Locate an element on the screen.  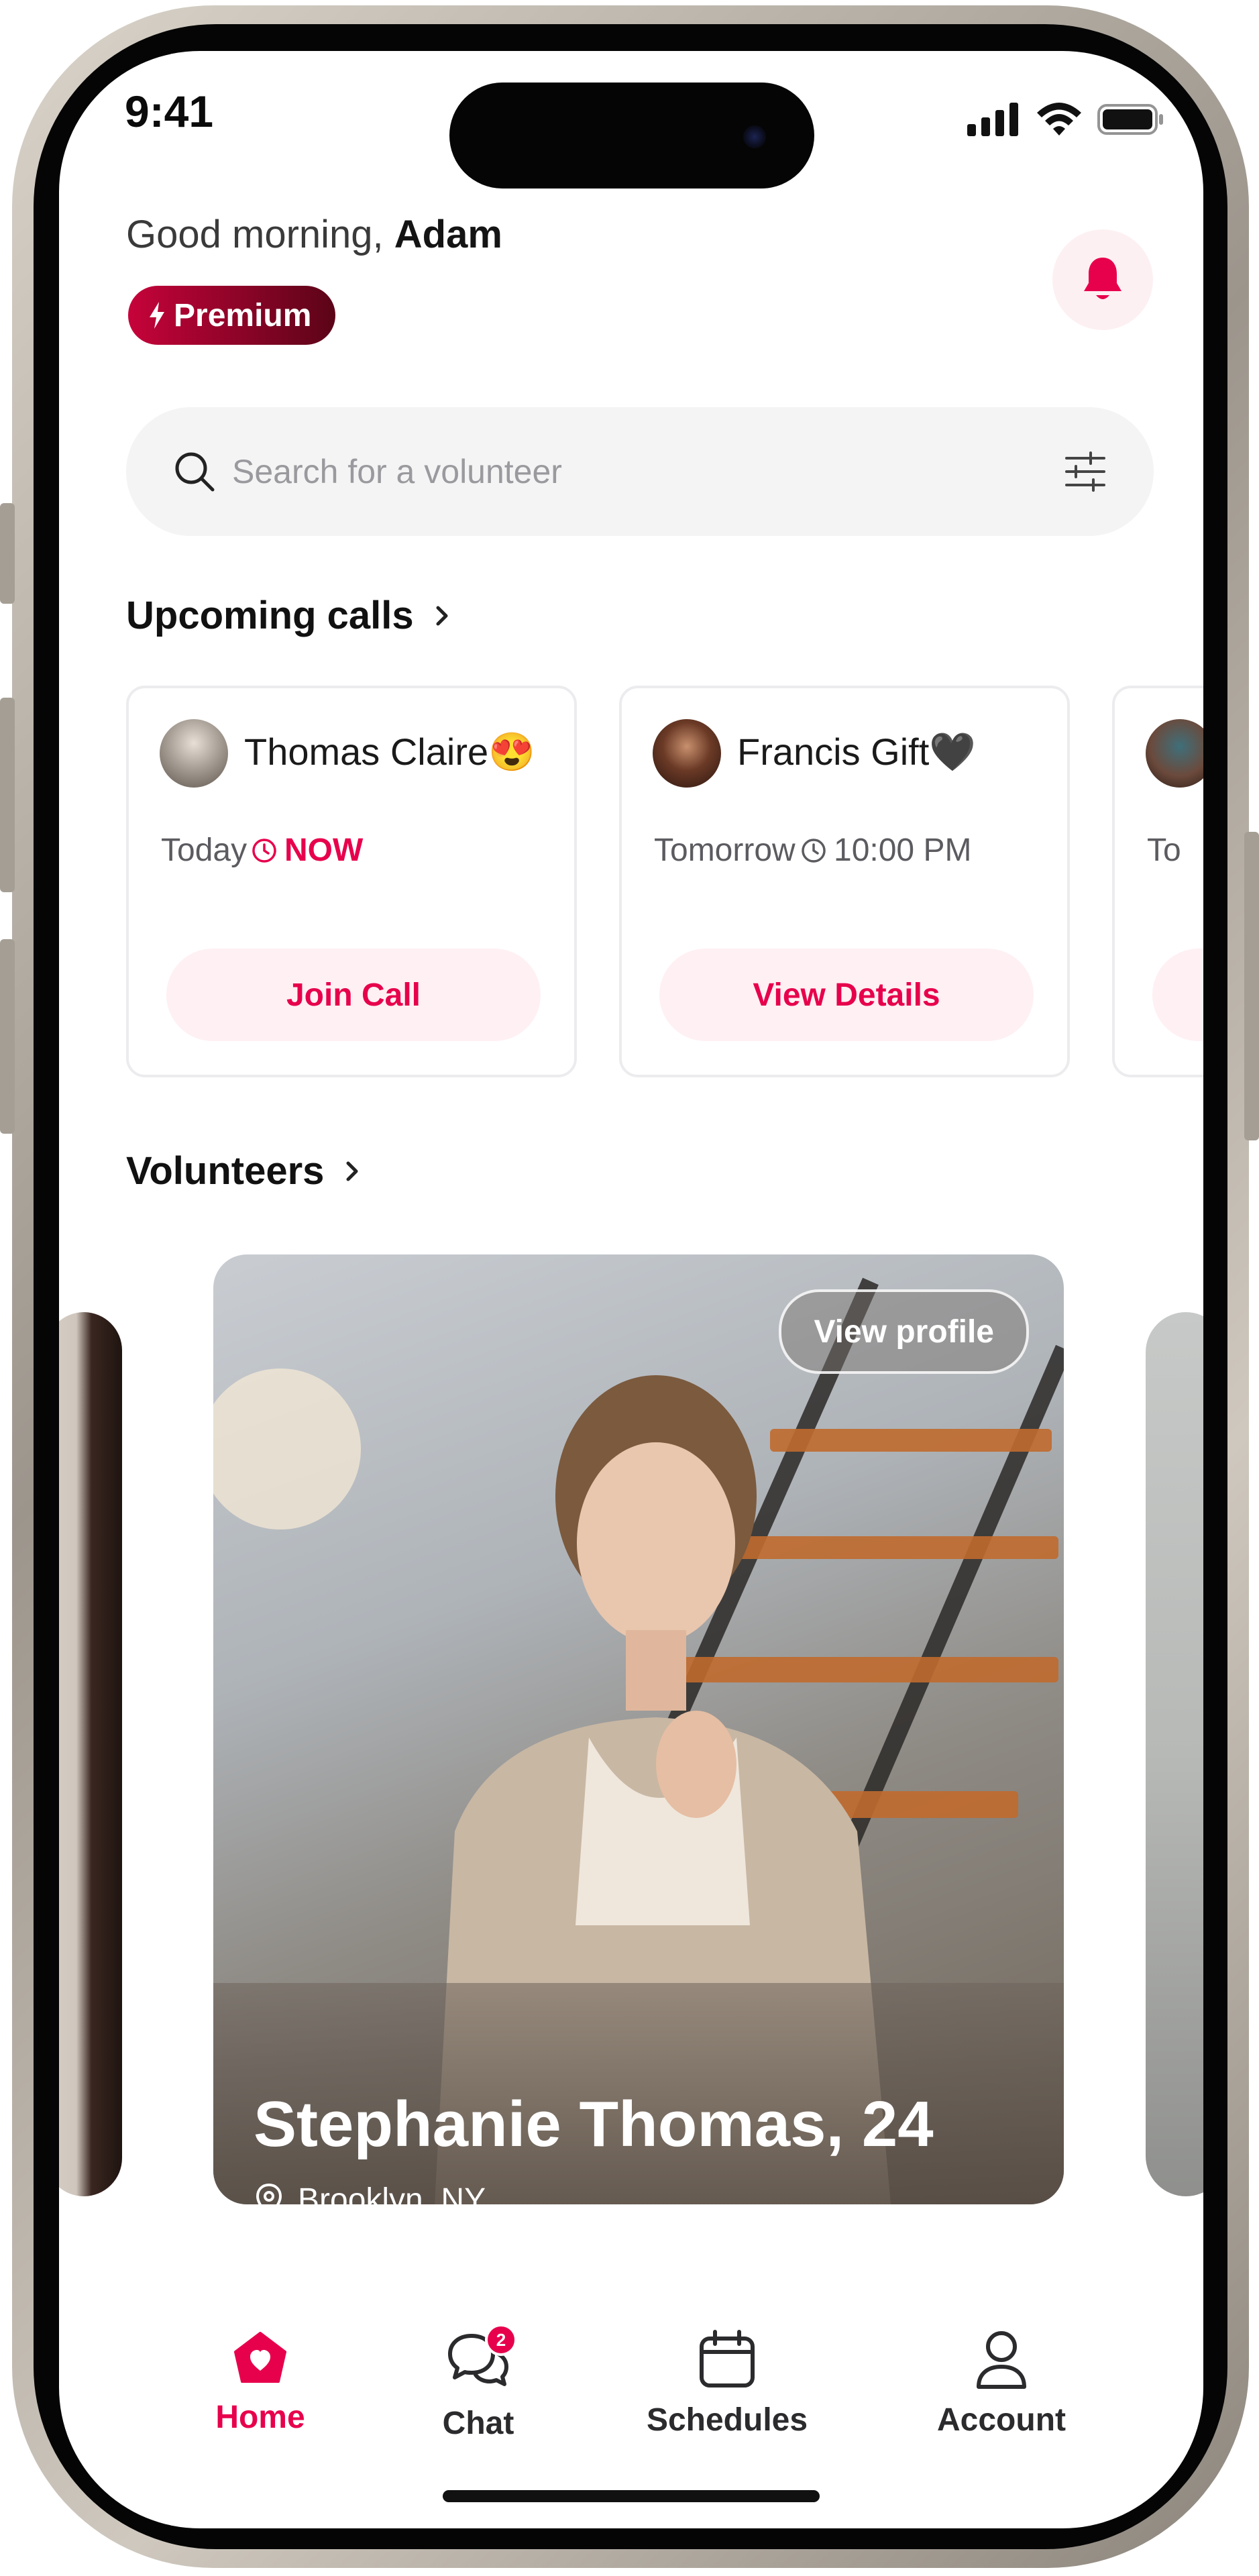
status-time: 9:41 is located at coordinates (169, 111).